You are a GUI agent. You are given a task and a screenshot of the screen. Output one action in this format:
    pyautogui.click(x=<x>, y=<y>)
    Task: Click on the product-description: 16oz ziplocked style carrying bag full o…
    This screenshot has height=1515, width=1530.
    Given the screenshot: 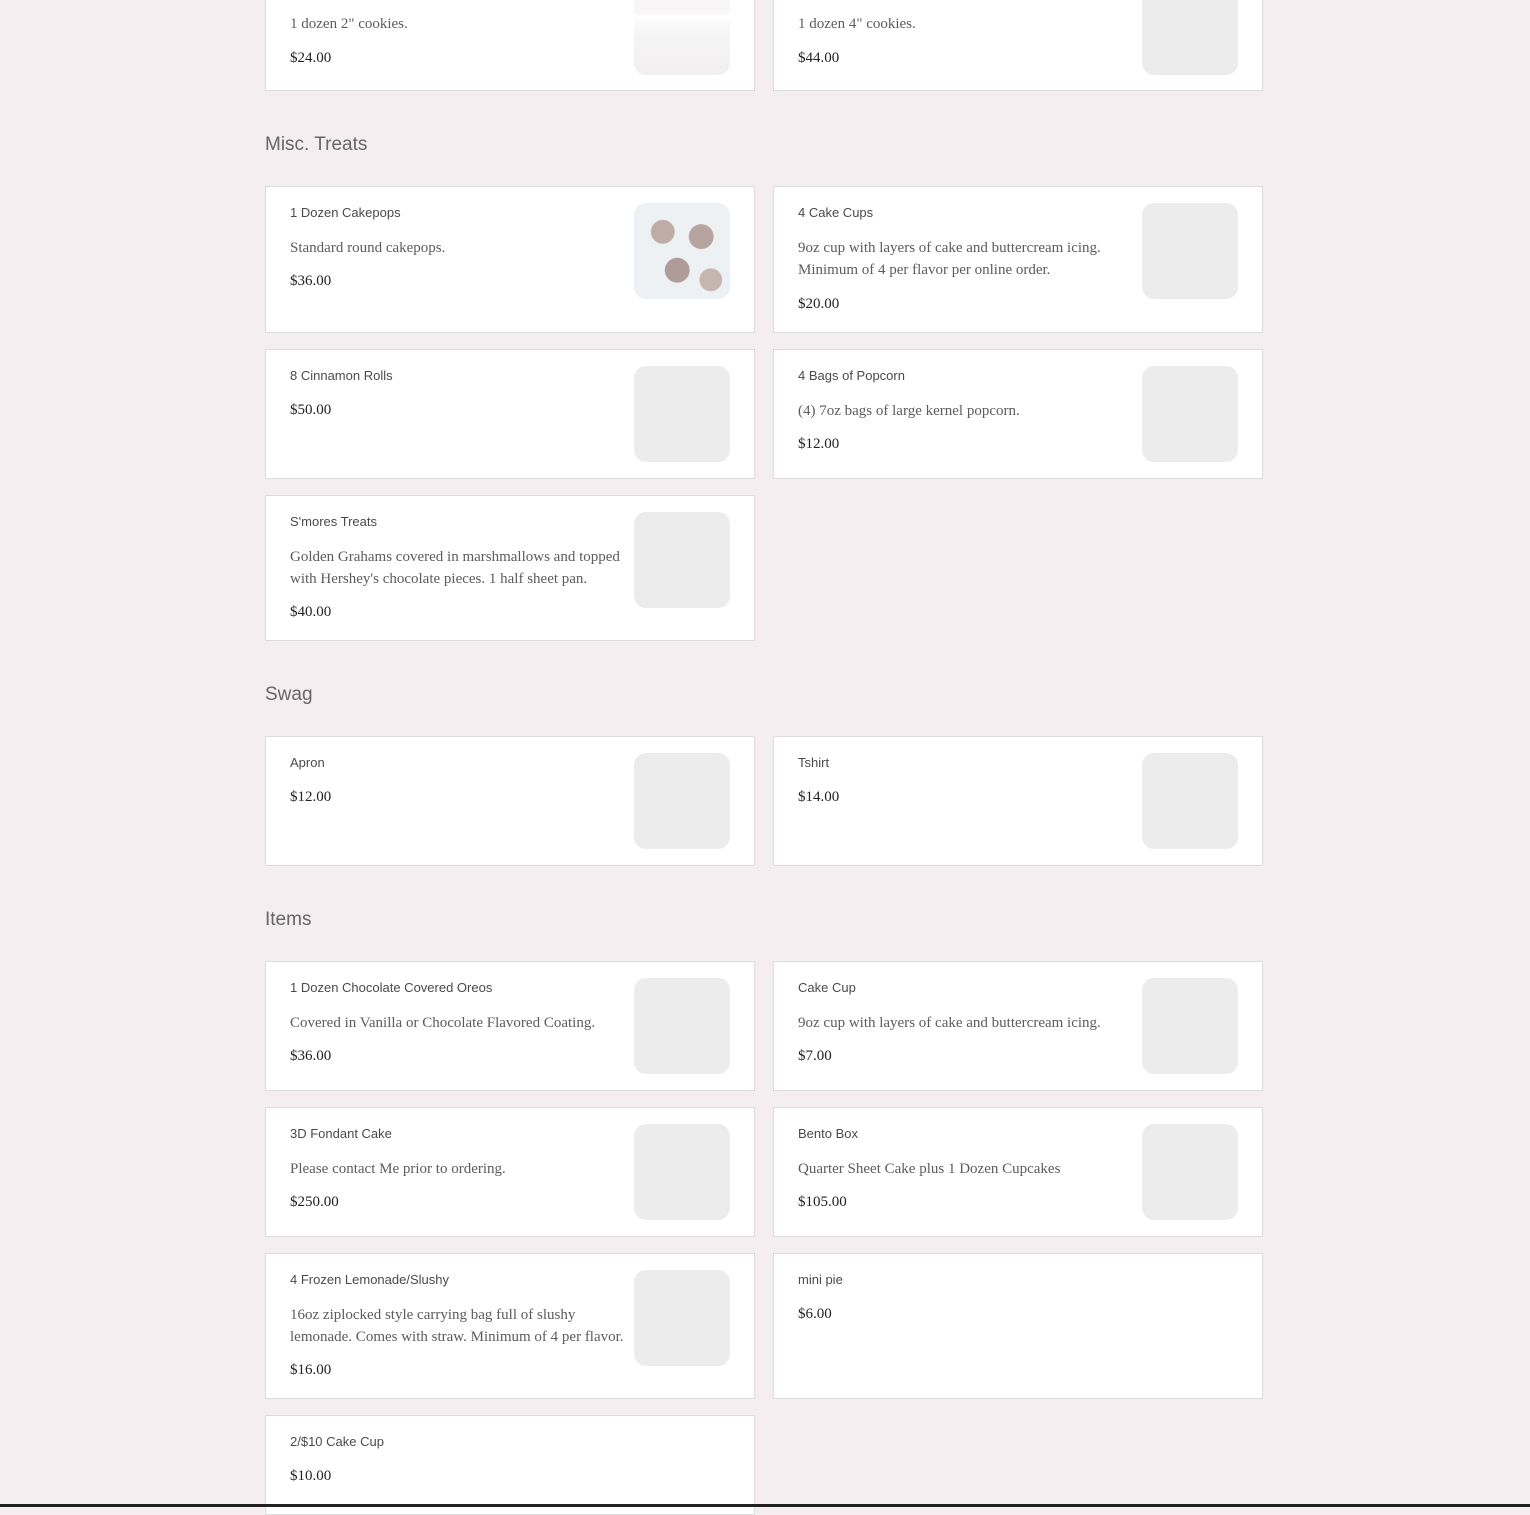 What is the action you would take?
    pyautogui.click(x=457, y=1326)
    